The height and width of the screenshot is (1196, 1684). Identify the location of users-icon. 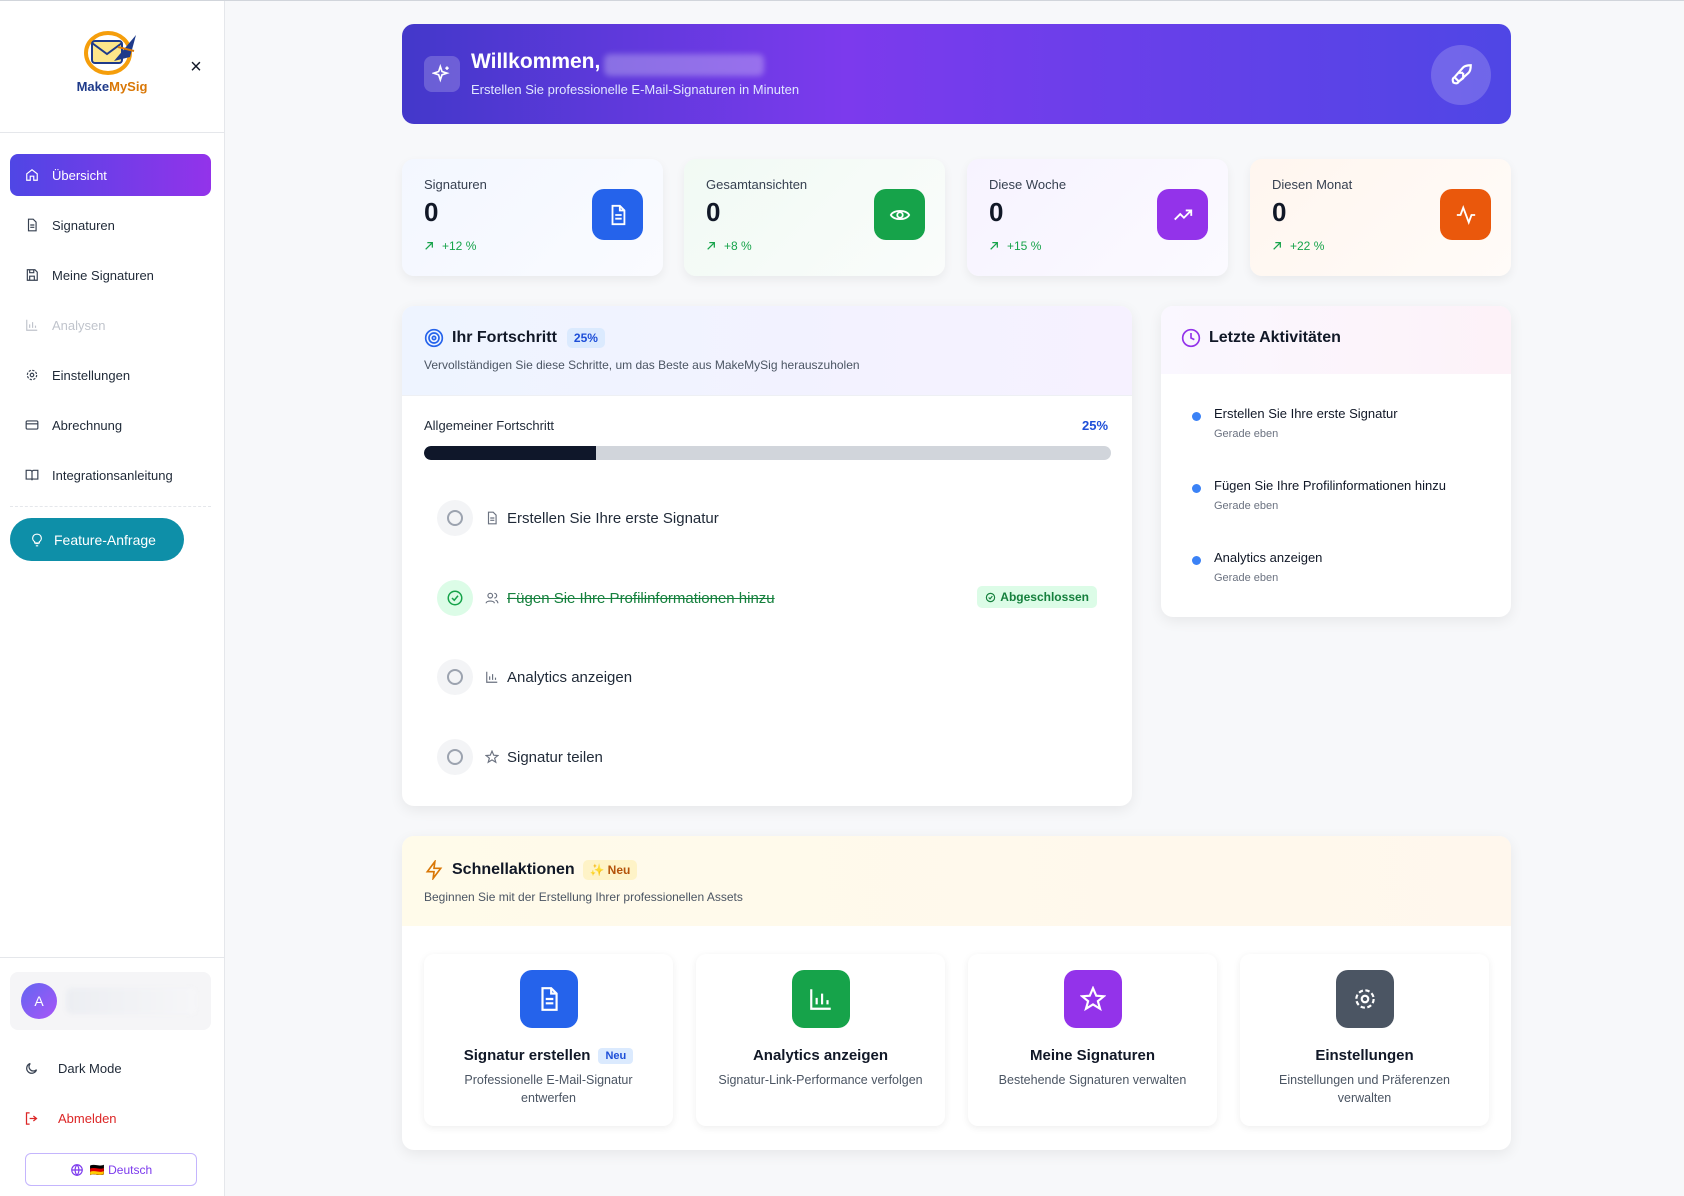
(492, 598).